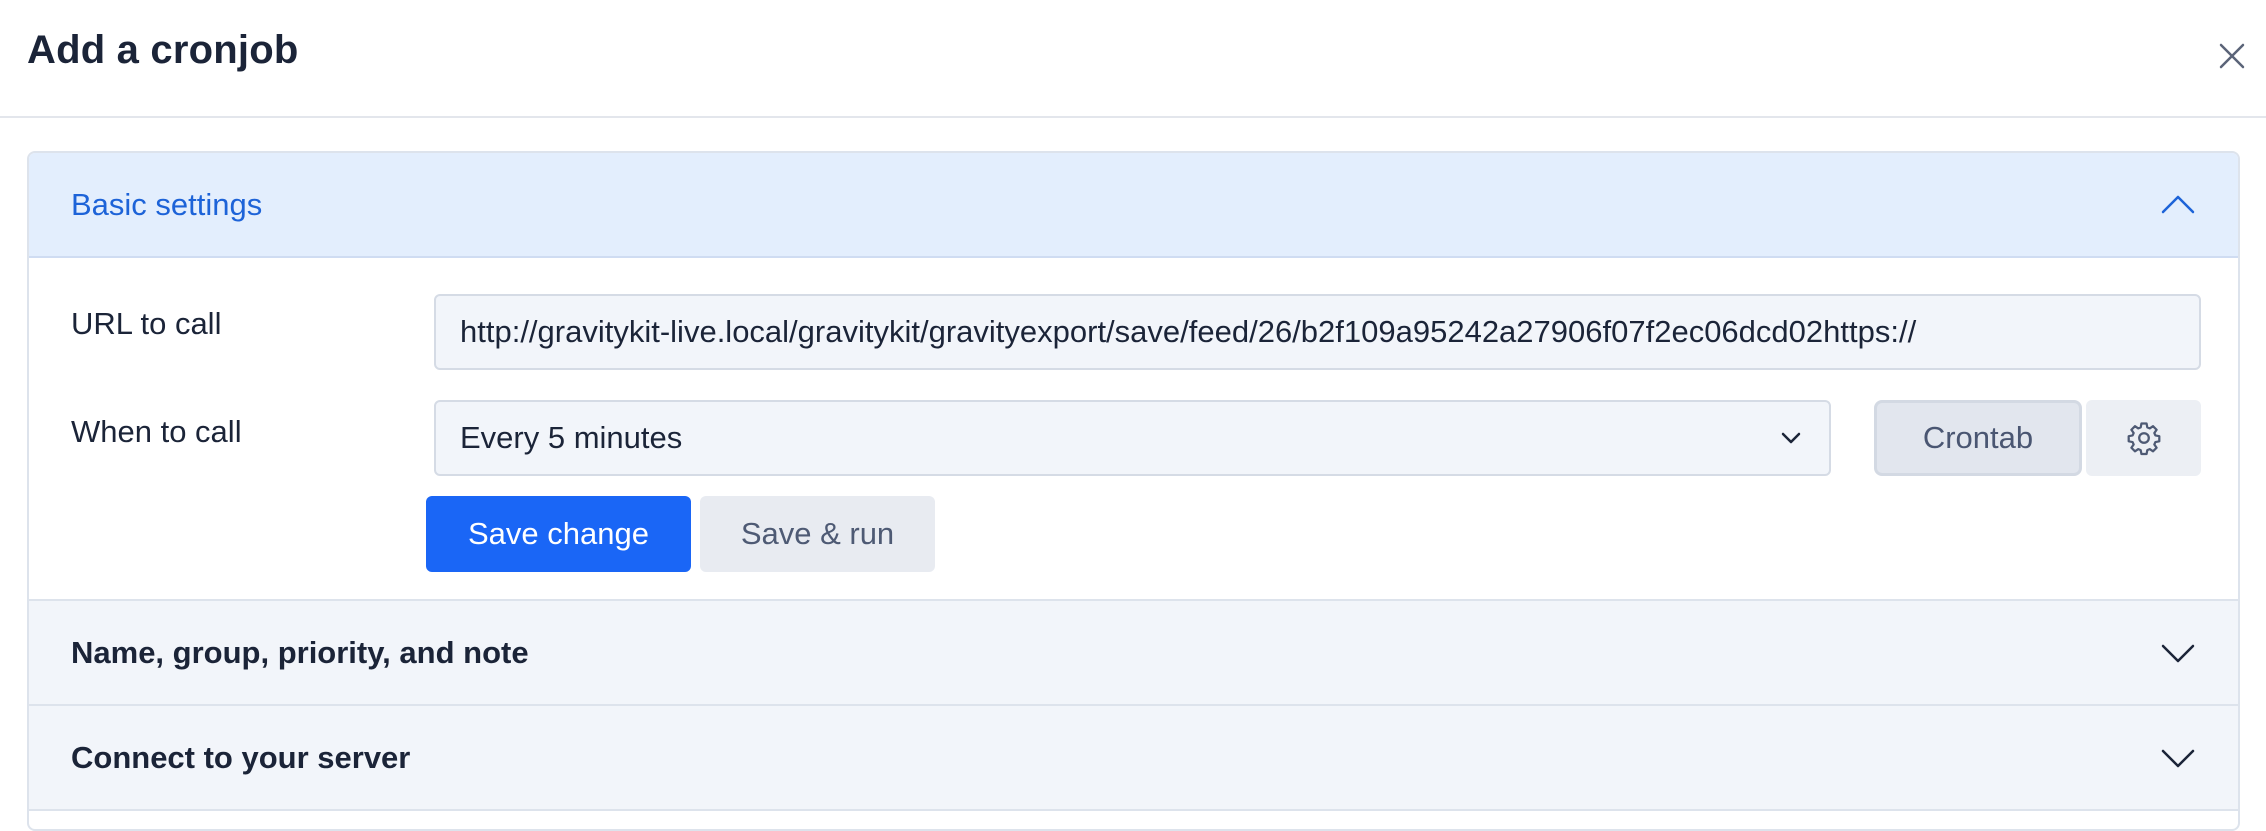 The width and height of the screenshot is (2266, 831). Describe the element at coordinates (2178, 204) in the screenshot. I see `chevron-up-icon` at that location.